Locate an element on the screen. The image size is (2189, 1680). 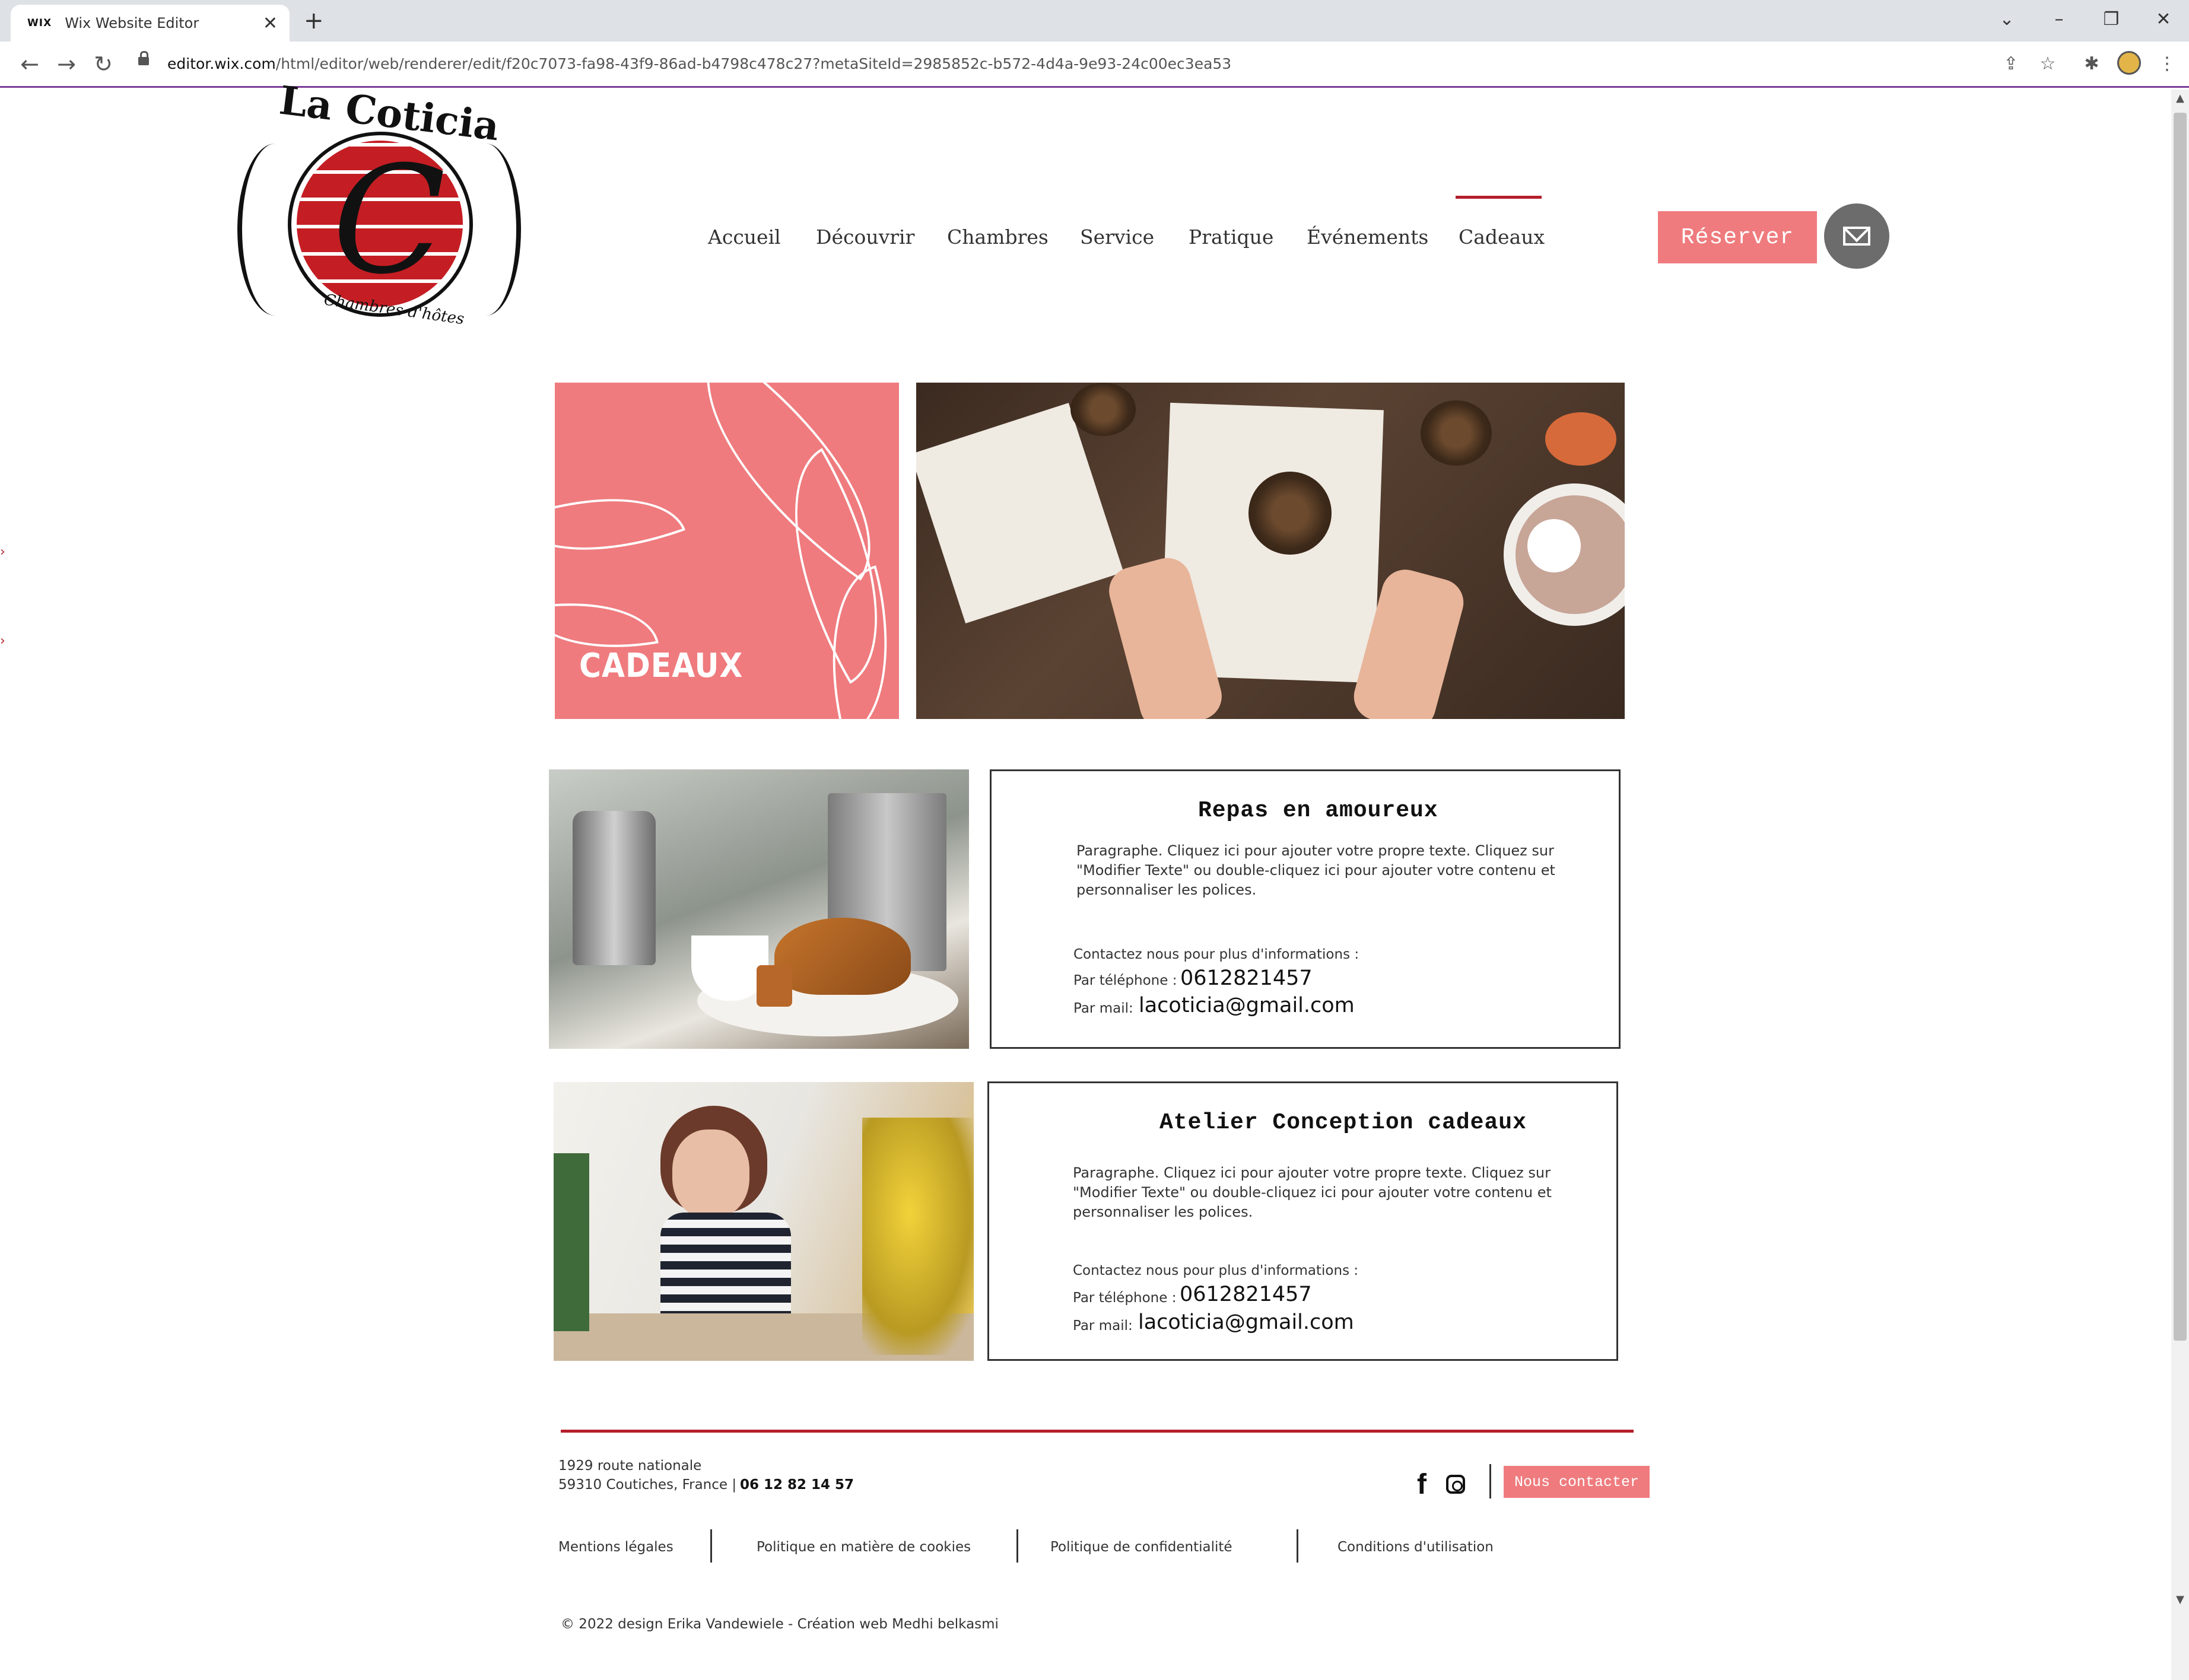
snowman-marshmallow-image is located at coordinates (1554, 545).